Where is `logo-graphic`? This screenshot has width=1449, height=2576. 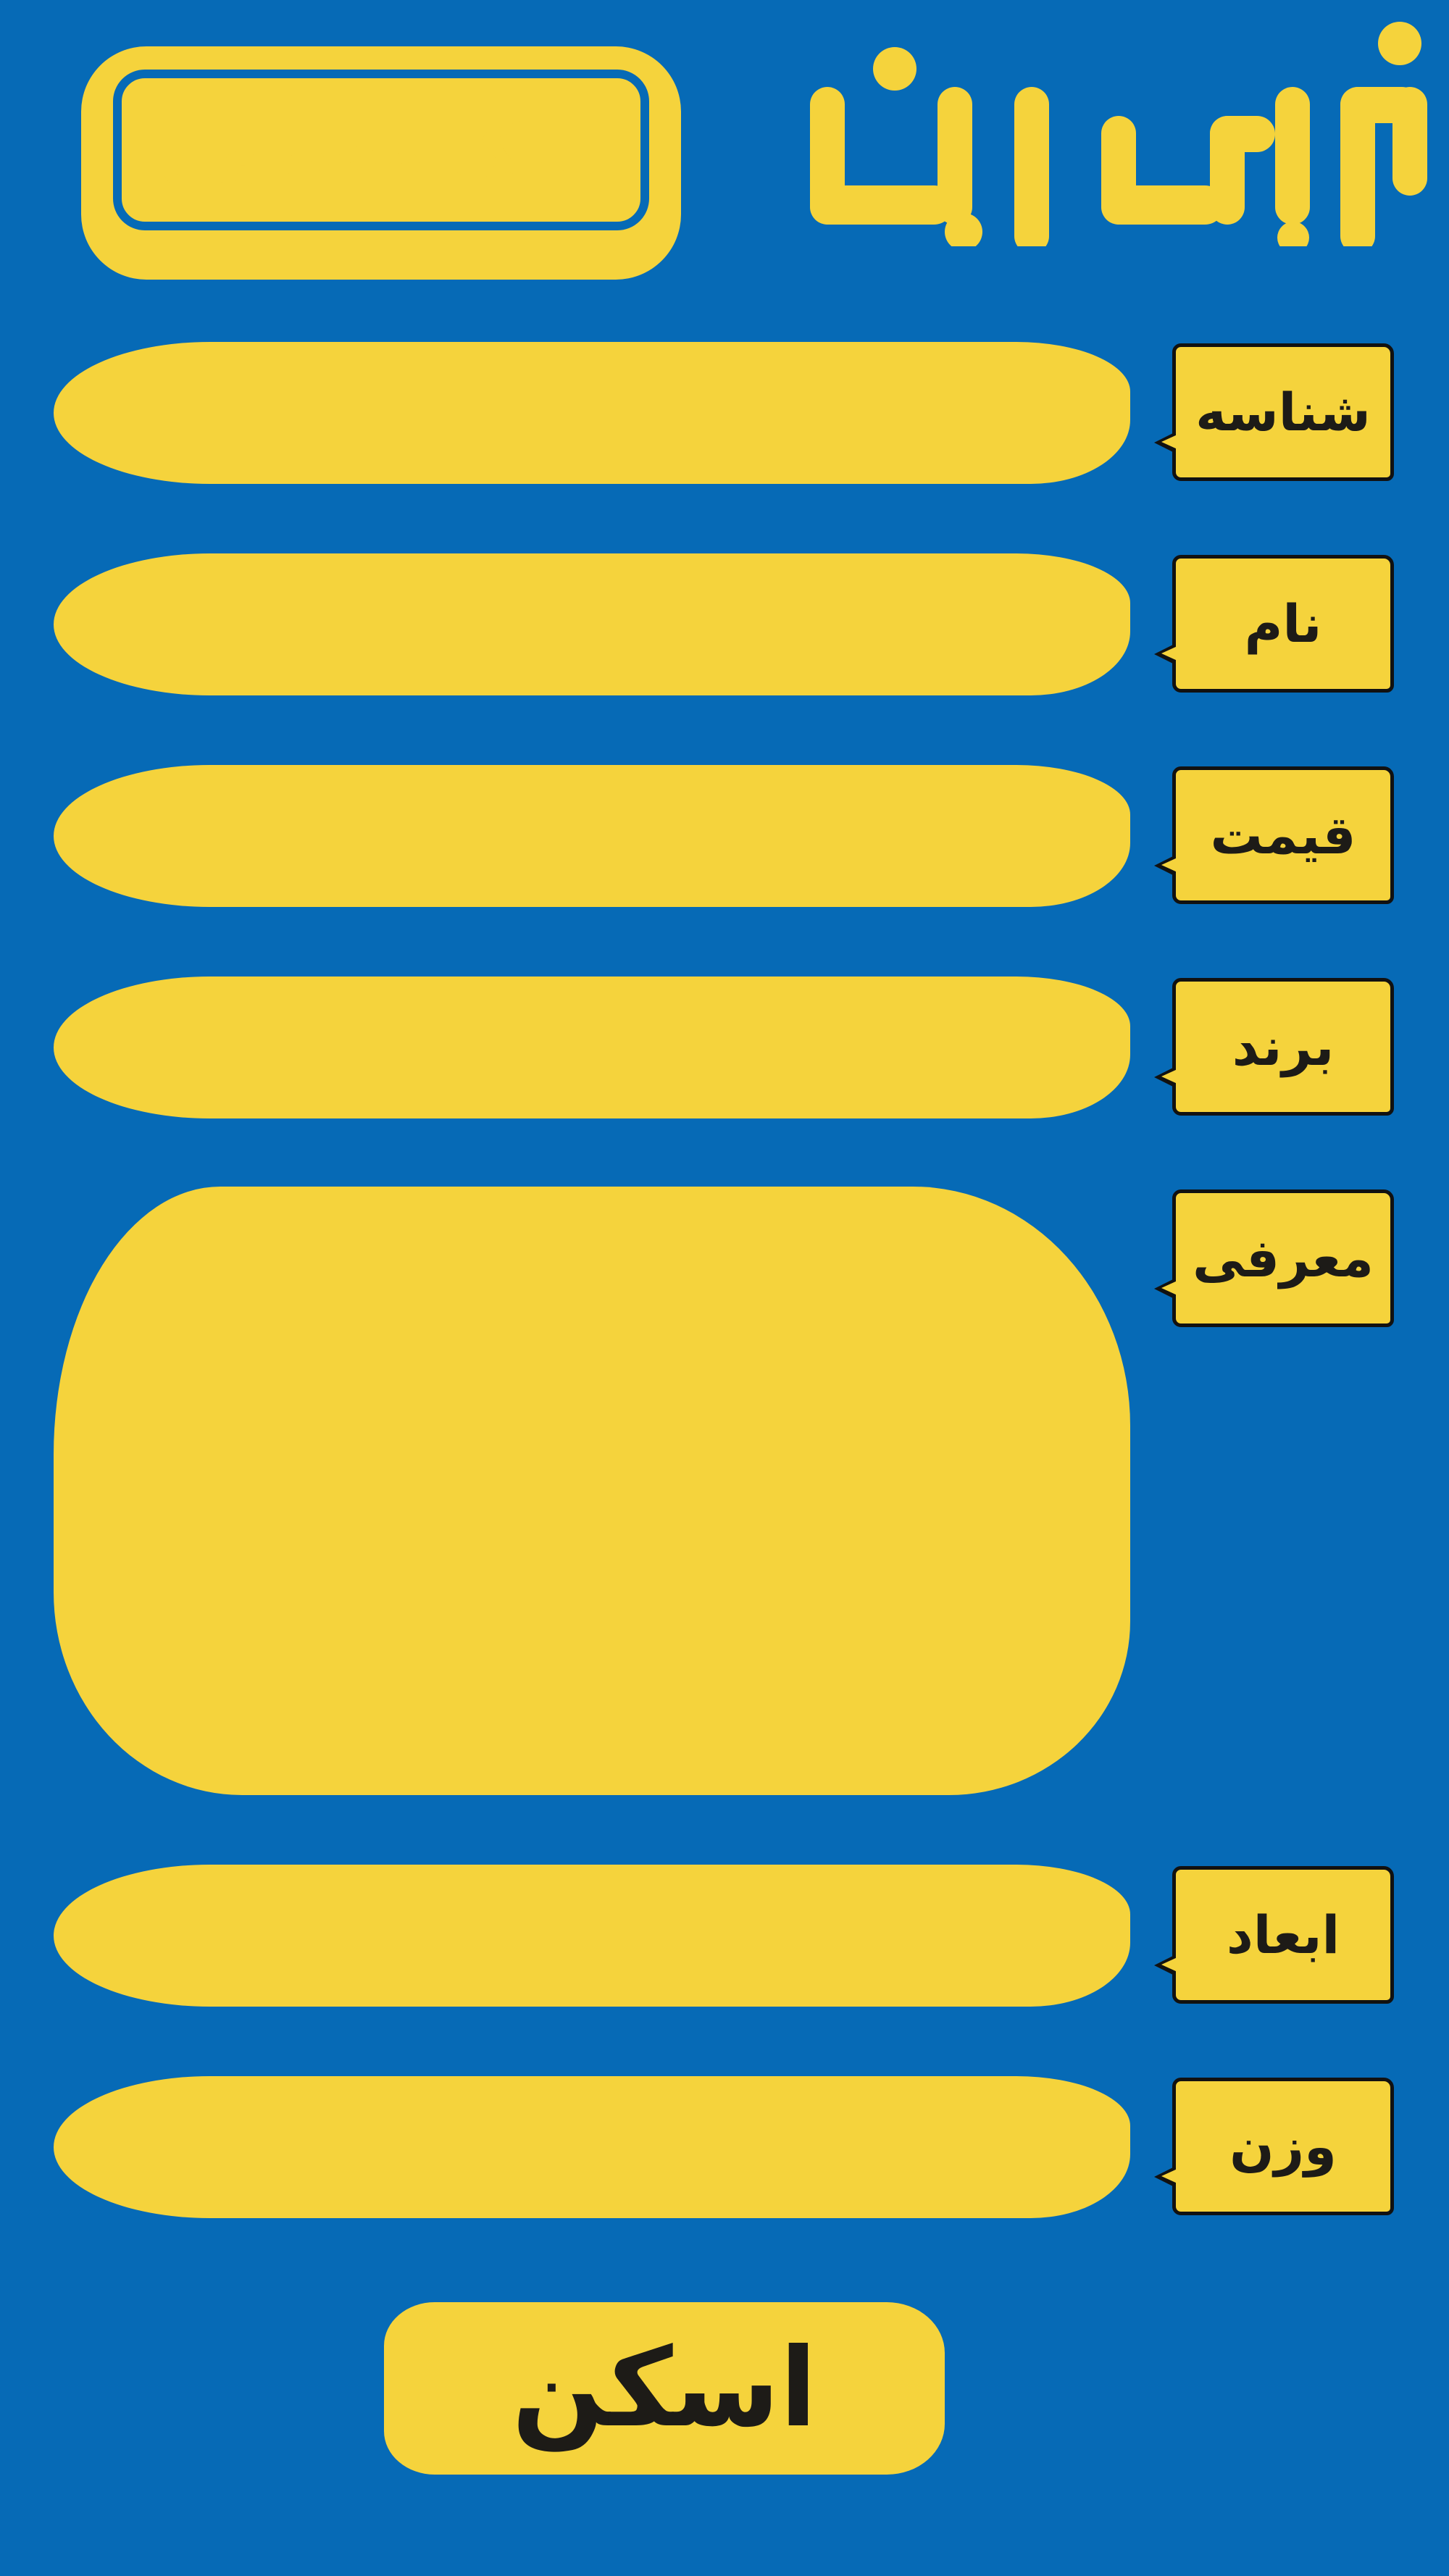
logo-graphic is located at coordinates (1119, 138).